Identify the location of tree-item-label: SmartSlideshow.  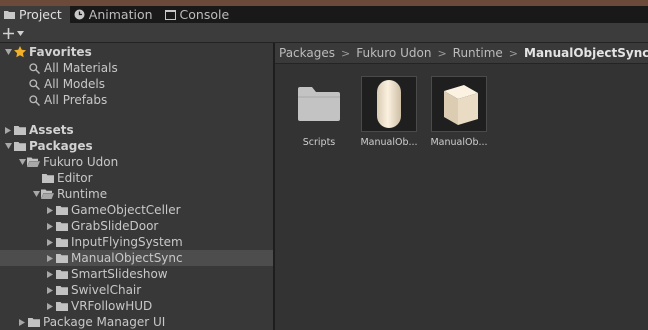
(119, 274).